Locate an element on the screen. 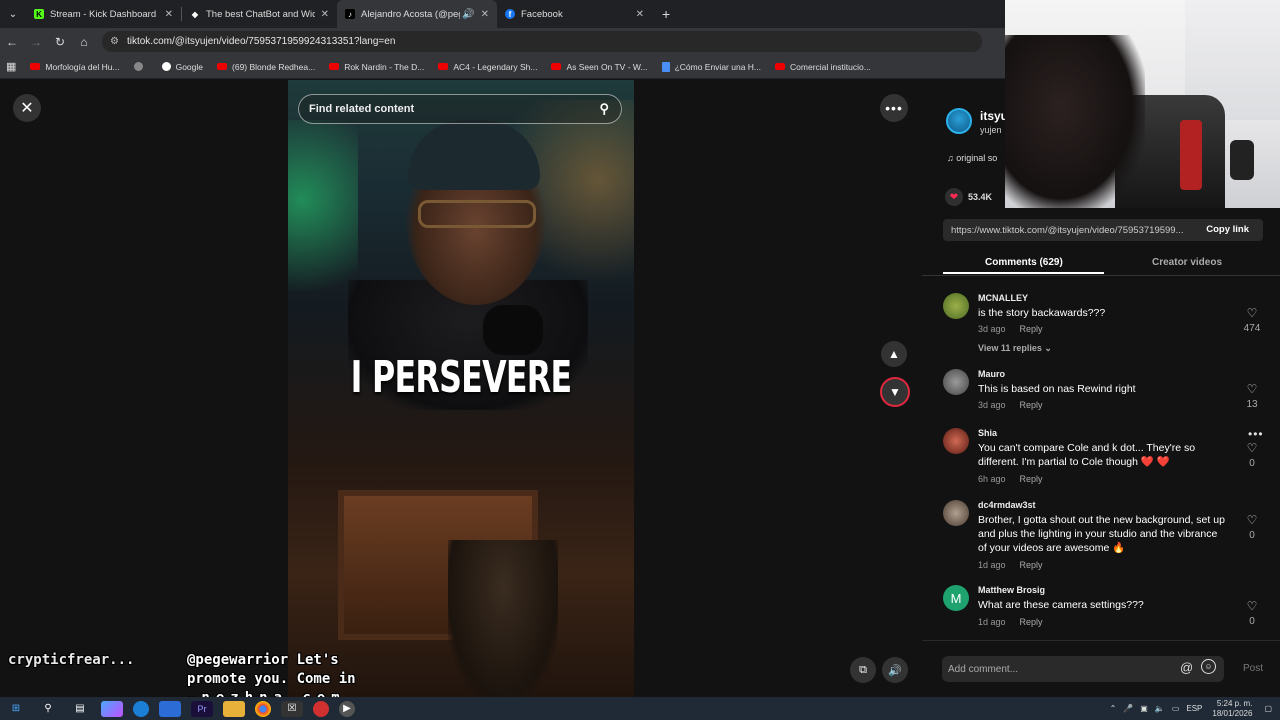 The width and height of the screenshot is (1280, 720). media-icon: ▶ is located at coordinates (347, 708).